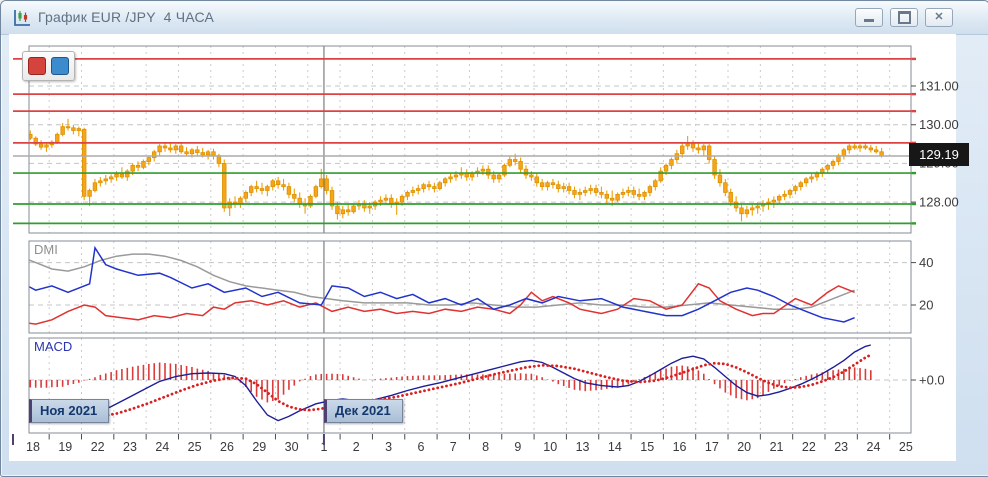 The height and width of the screenshot is (477, 988). I want to click on close-button: ✕, so click(939, 17).